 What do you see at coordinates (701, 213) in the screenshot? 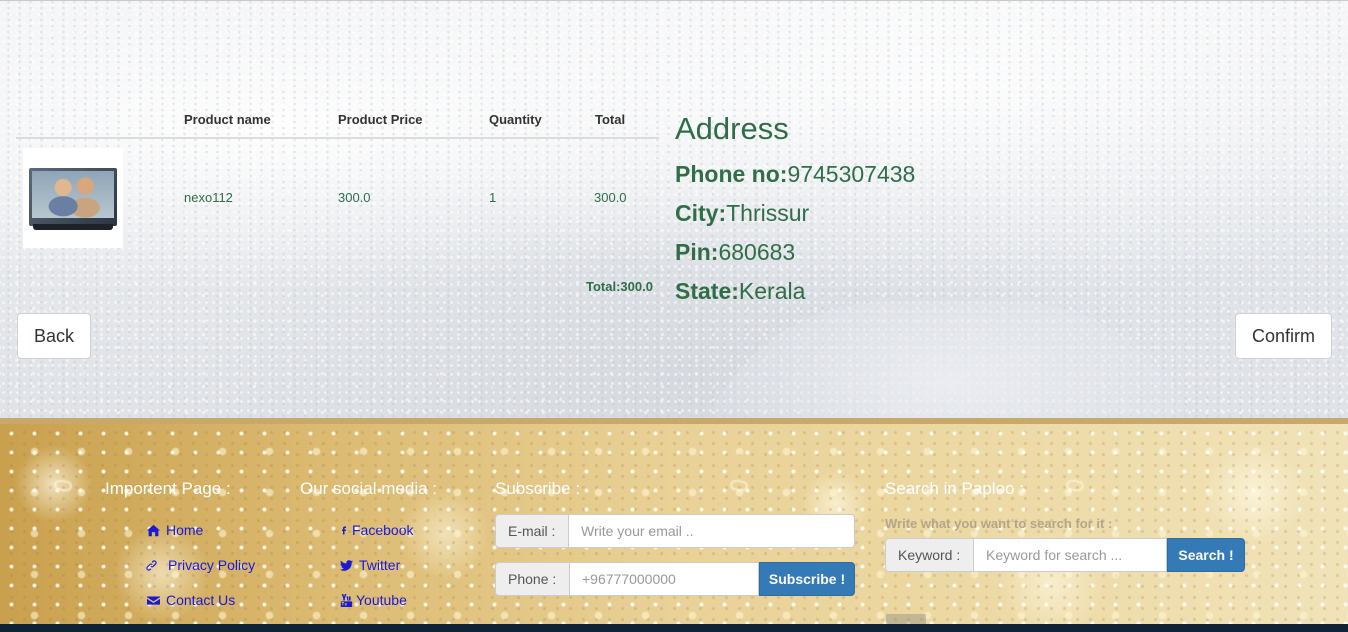
I see `city-label: City:` at bounding box center [701, 213].